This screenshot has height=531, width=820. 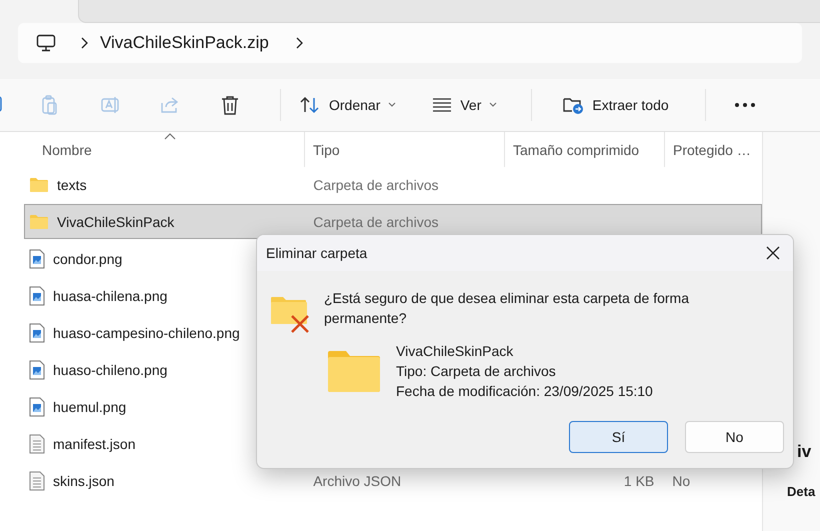 What do you see at coordinates (110, 296) in the screenshot?
I see `file-name: huasa-chilena.png` at bounding box center [110, 296].